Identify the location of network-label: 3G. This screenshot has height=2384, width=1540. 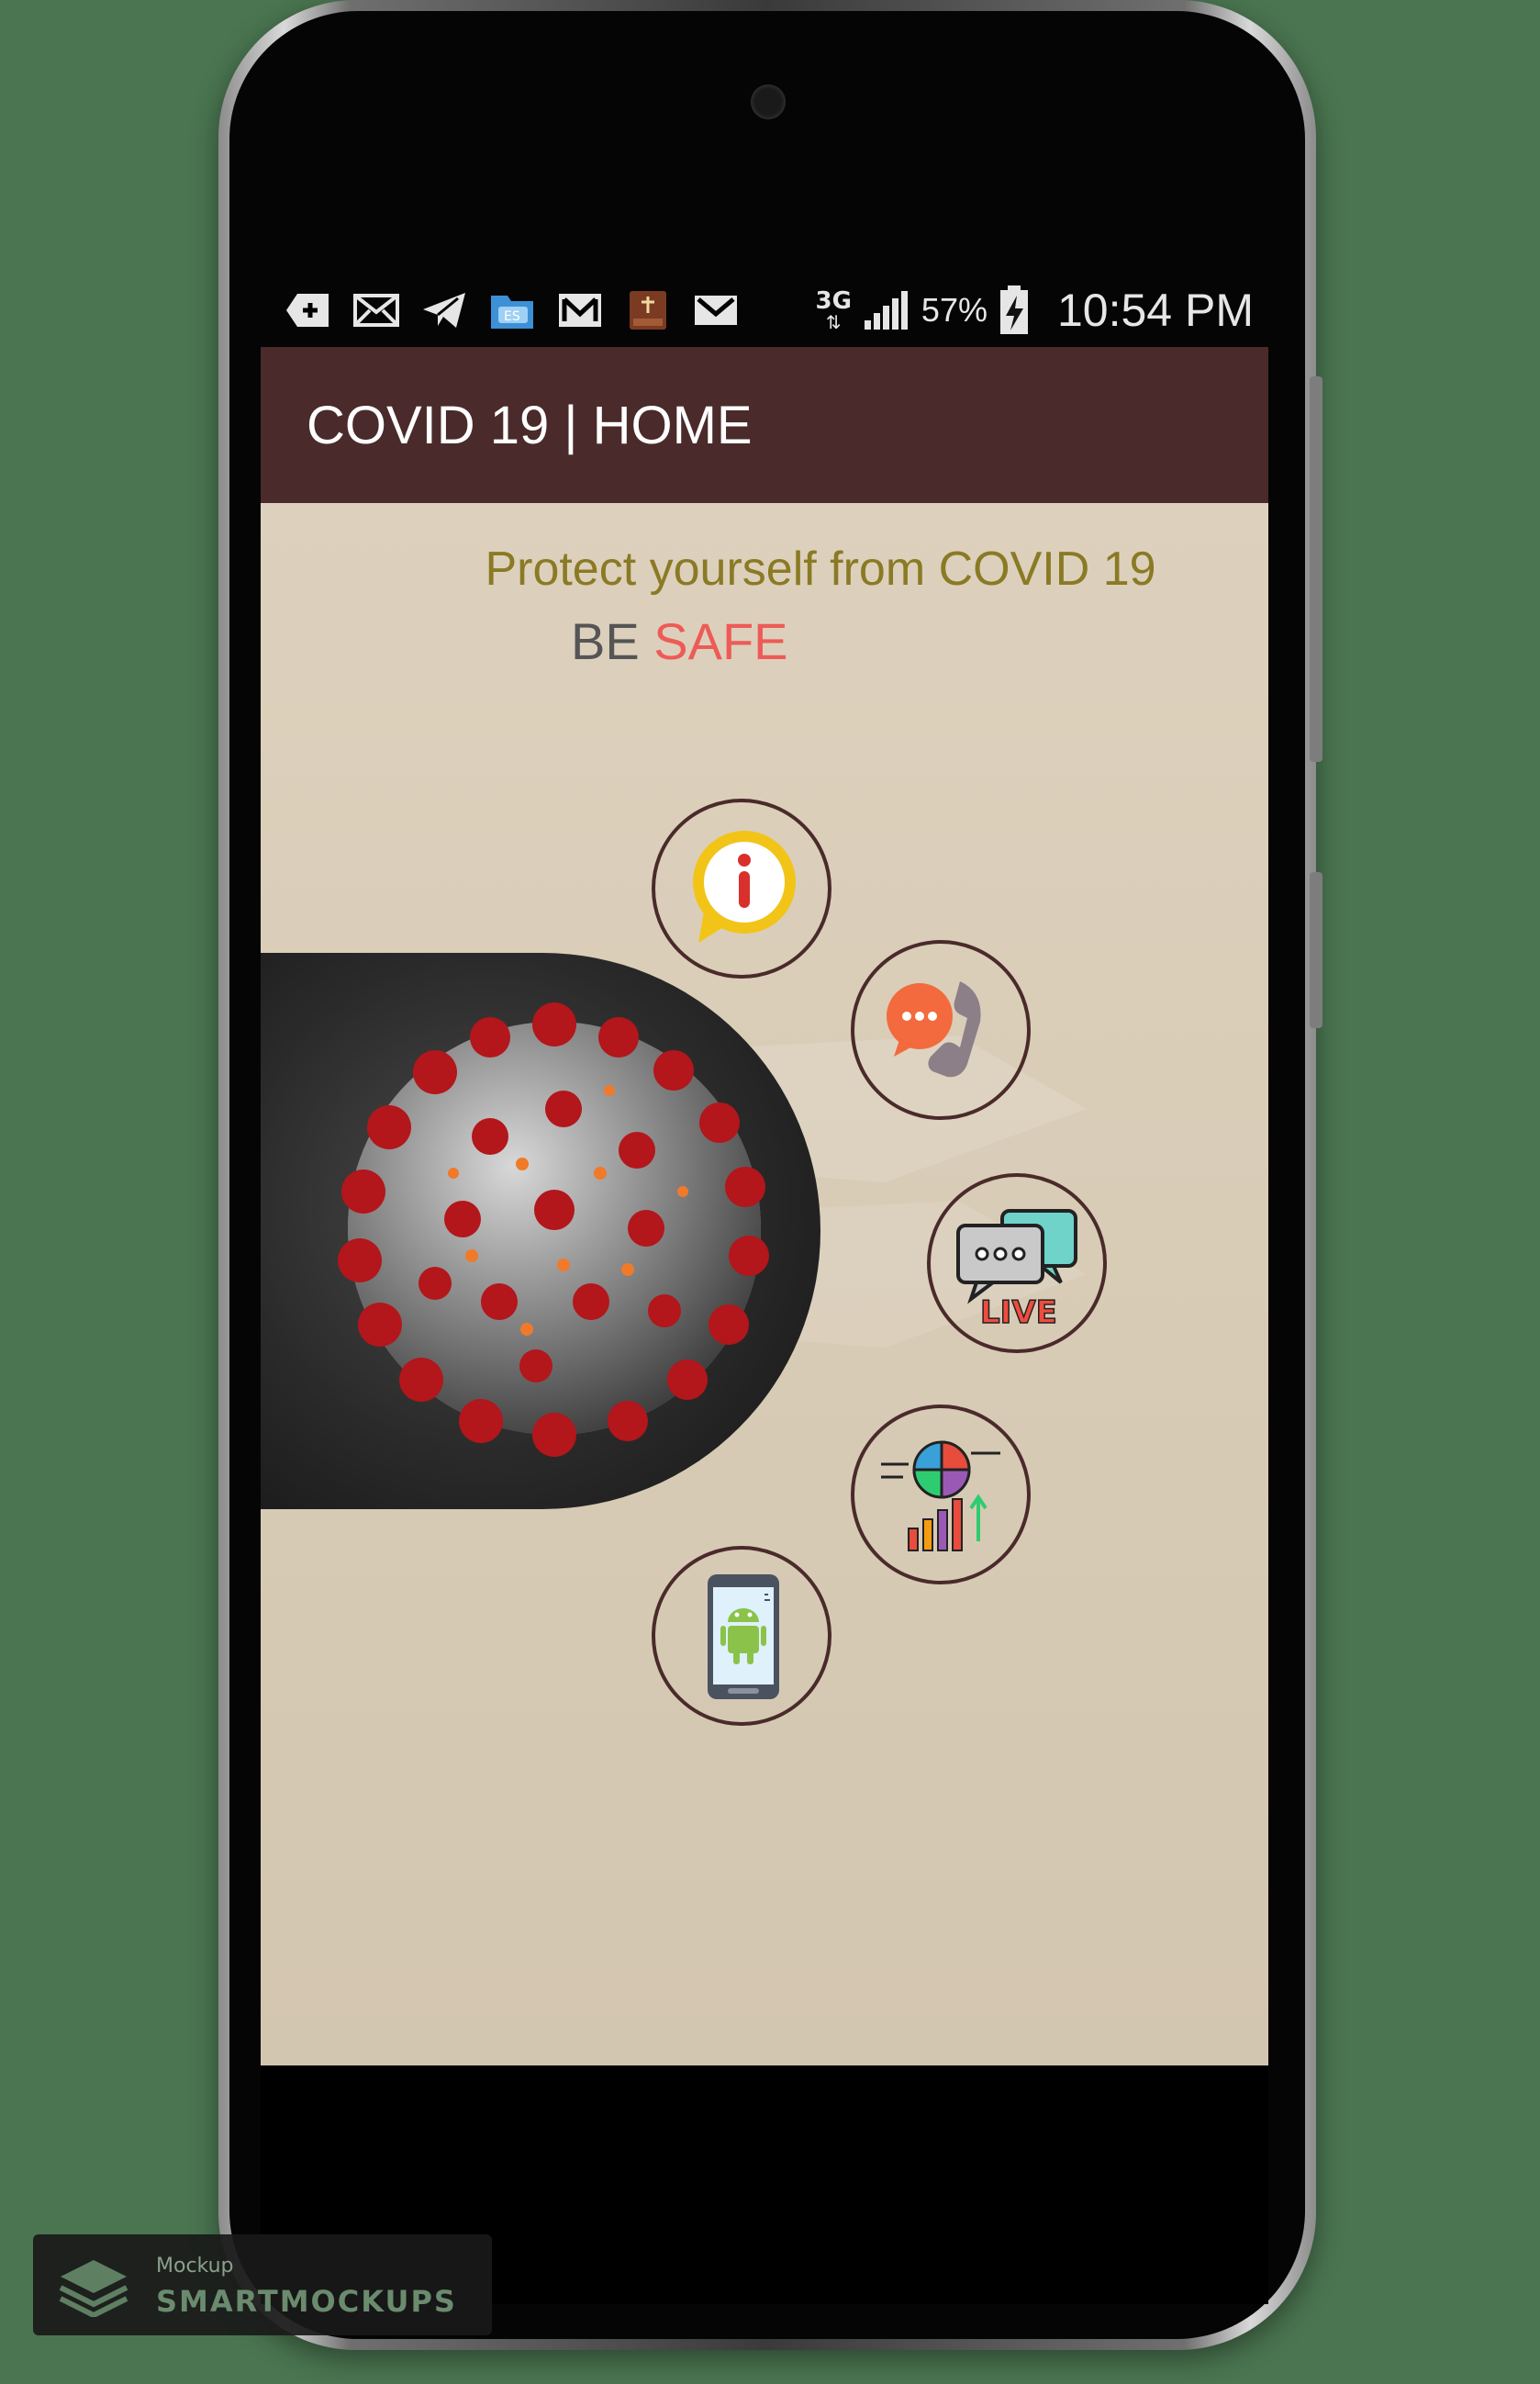
(833, 301).